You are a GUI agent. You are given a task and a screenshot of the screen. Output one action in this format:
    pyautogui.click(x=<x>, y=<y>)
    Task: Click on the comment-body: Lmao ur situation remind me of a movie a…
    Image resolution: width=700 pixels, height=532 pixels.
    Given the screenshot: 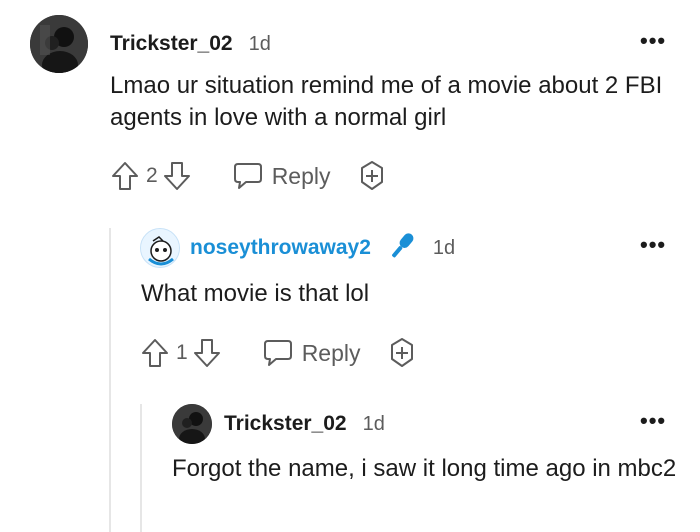 What is the action you would take?
    pyautogui.click(x=386, y=102)
    